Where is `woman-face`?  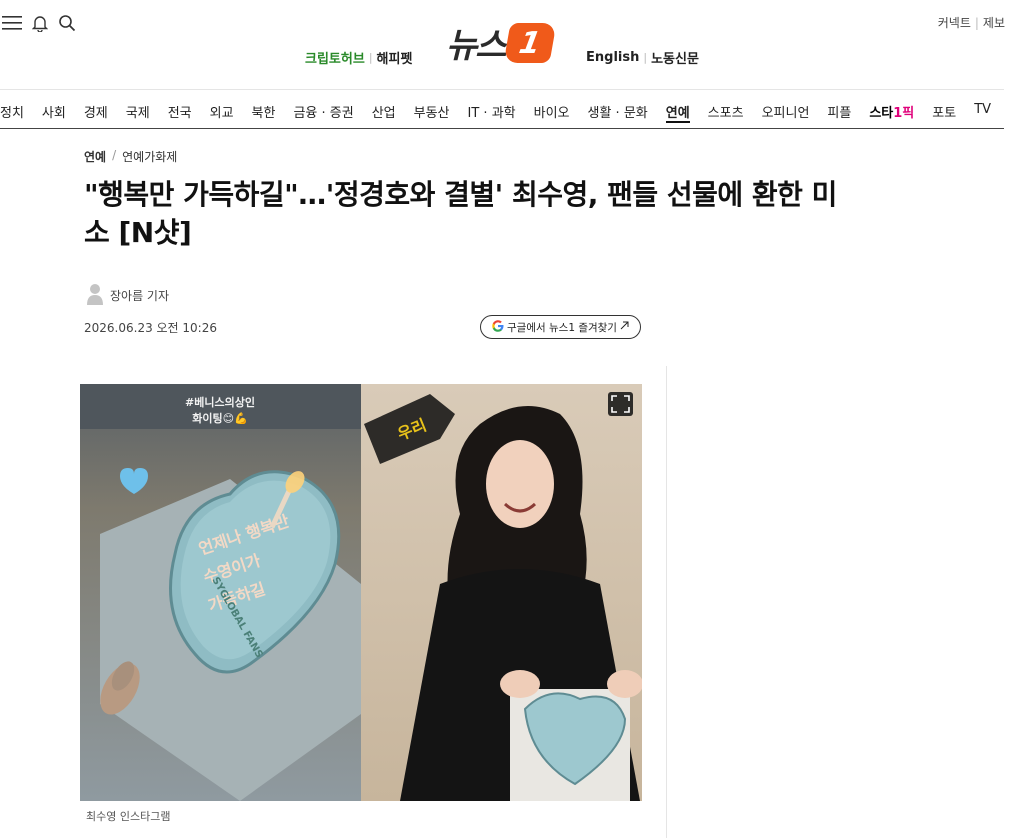
woman-face is located at coordinates (520, 484).